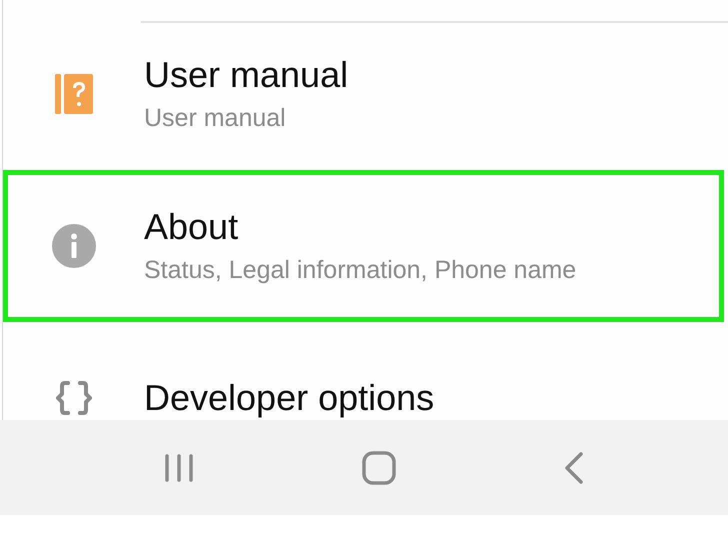  What do you see at coordinates (574, 468) in the screenshot?
I see `back-icon` at bounding box center [574, 468].